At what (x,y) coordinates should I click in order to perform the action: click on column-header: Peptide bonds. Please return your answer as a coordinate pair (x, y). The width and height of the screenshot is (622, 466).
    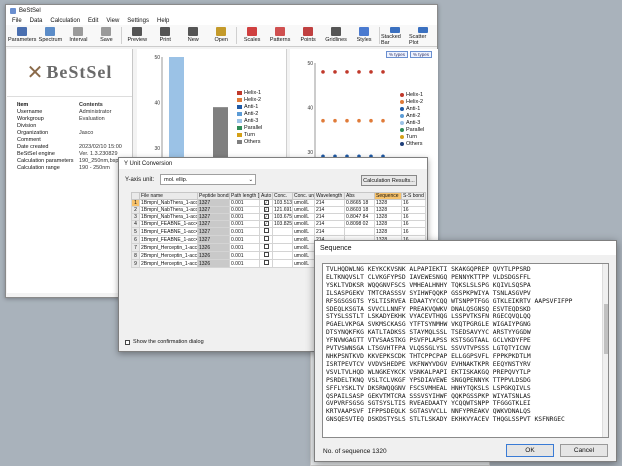
    Looking at the image, I should click on (213, 196).